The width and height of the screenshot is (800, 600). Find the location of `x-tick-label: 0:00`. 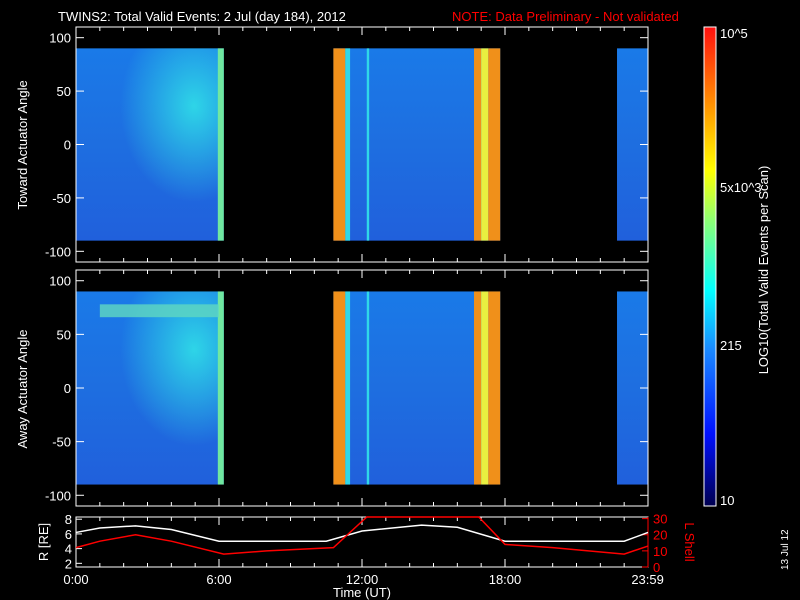

x-tick-label: 0:00 is located at coordinates (75, 579).